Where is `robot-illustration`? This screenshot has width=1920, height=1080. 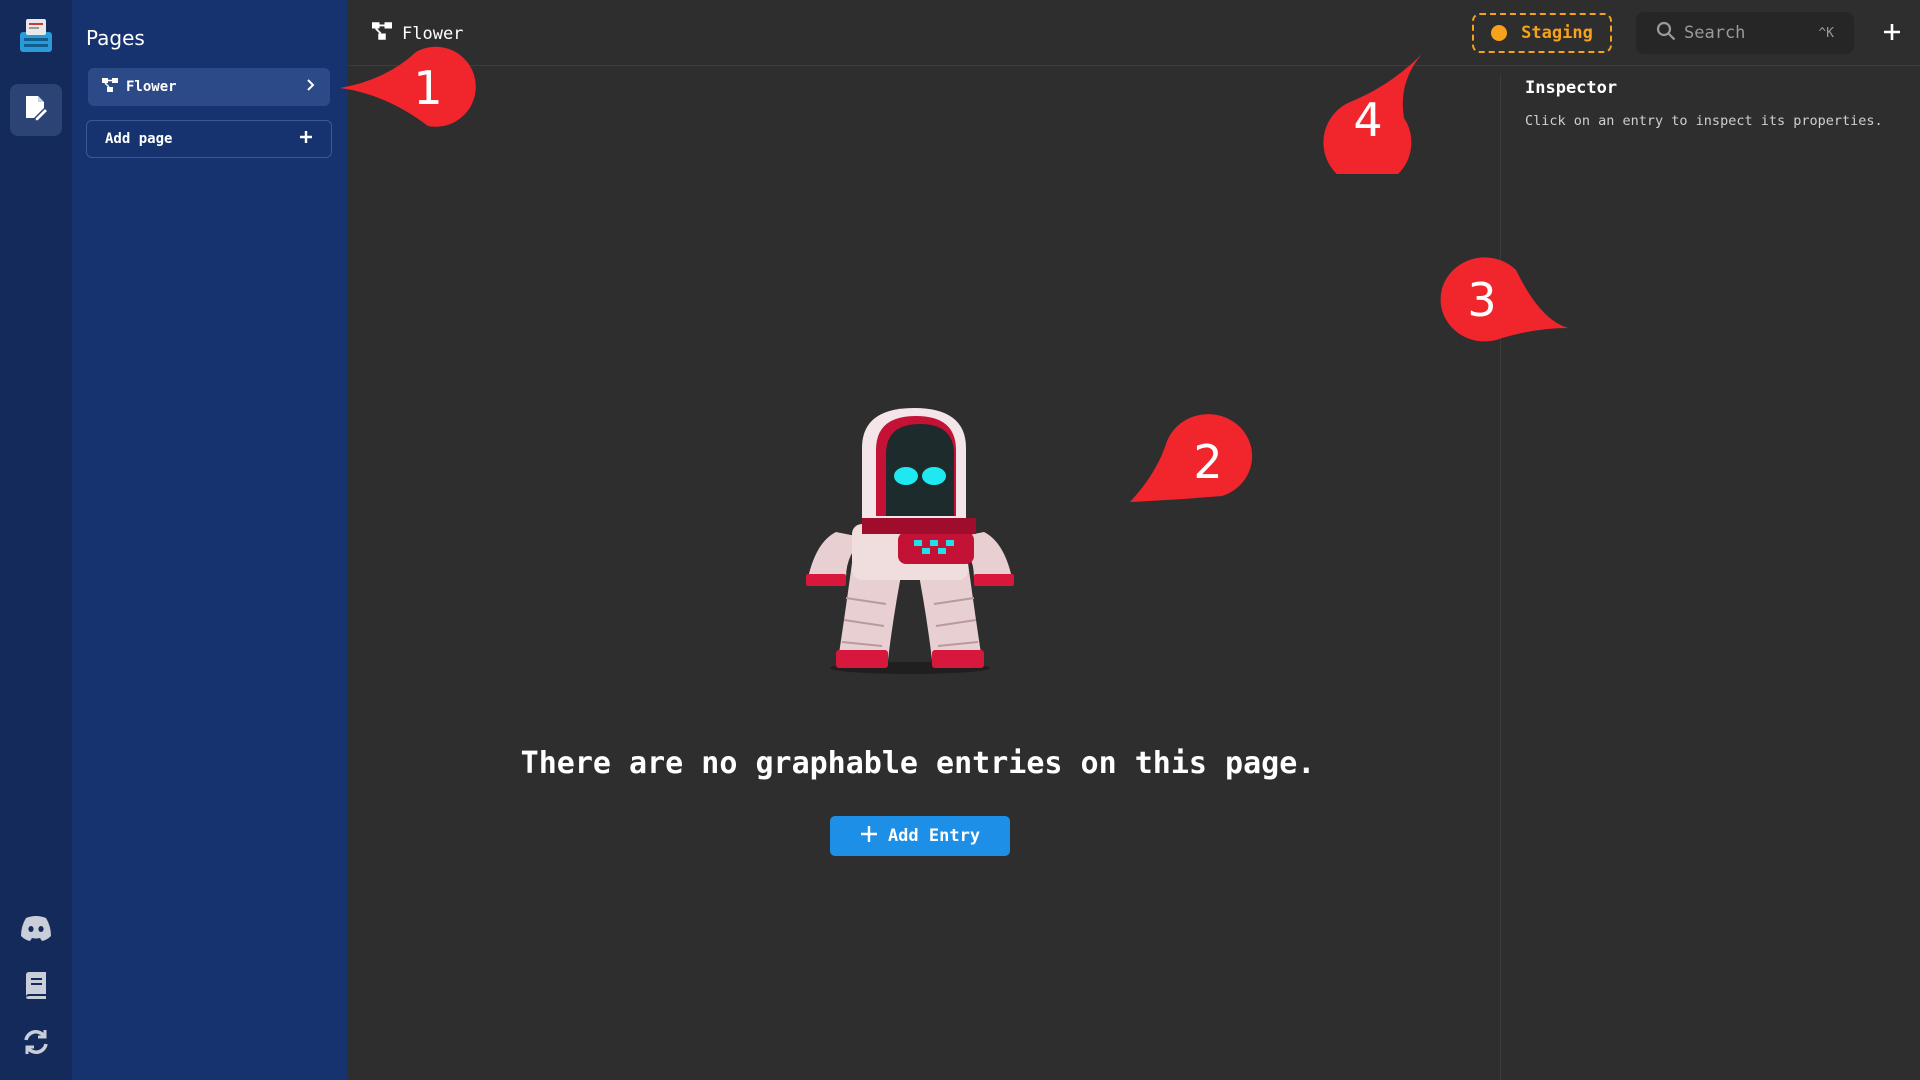 robot-illustration is located at coordinates (912, 538).